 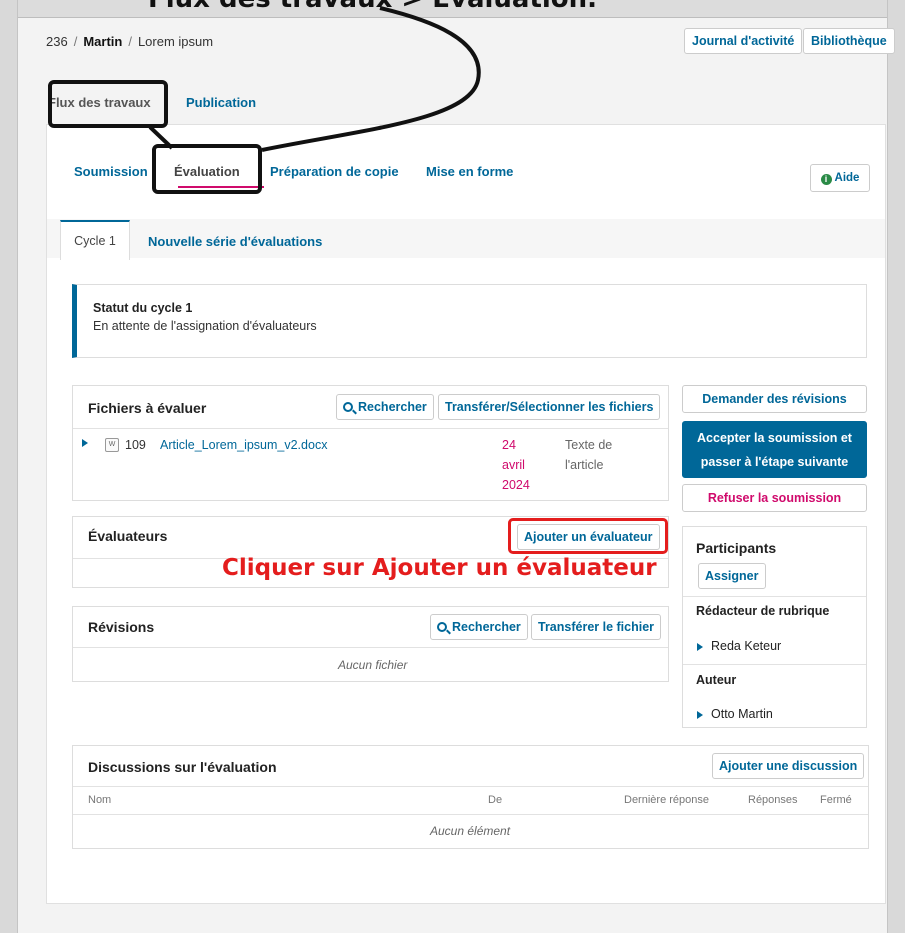 What do you see at coordinates (108, 104) in the screenshot?
I see `highlight-workflow-tab` at bounding box center [108, 104].